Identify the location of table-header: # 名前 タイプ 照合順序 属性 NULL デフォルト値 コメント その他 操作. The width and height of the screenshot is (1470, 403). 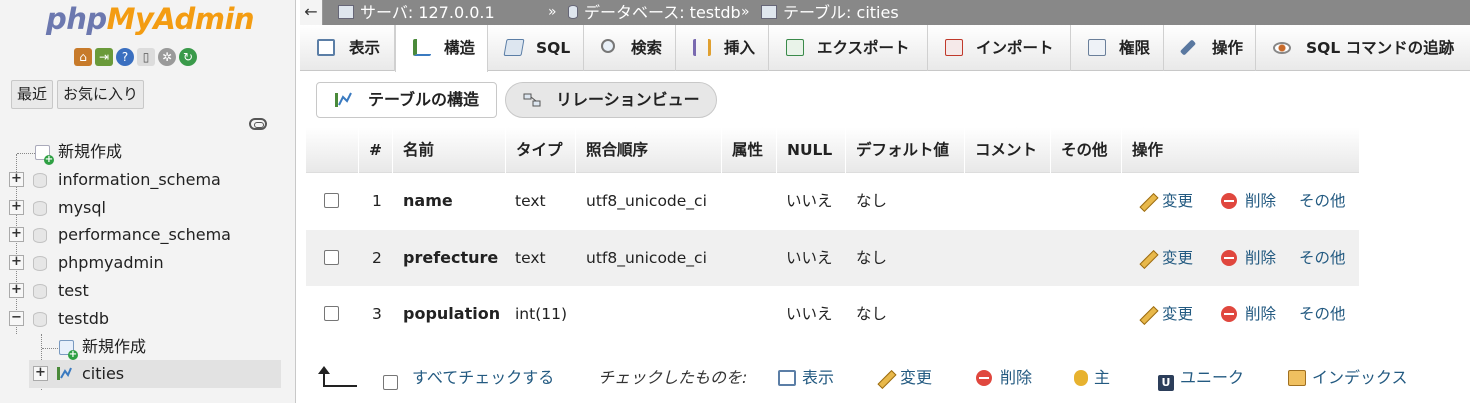
(832, 150).